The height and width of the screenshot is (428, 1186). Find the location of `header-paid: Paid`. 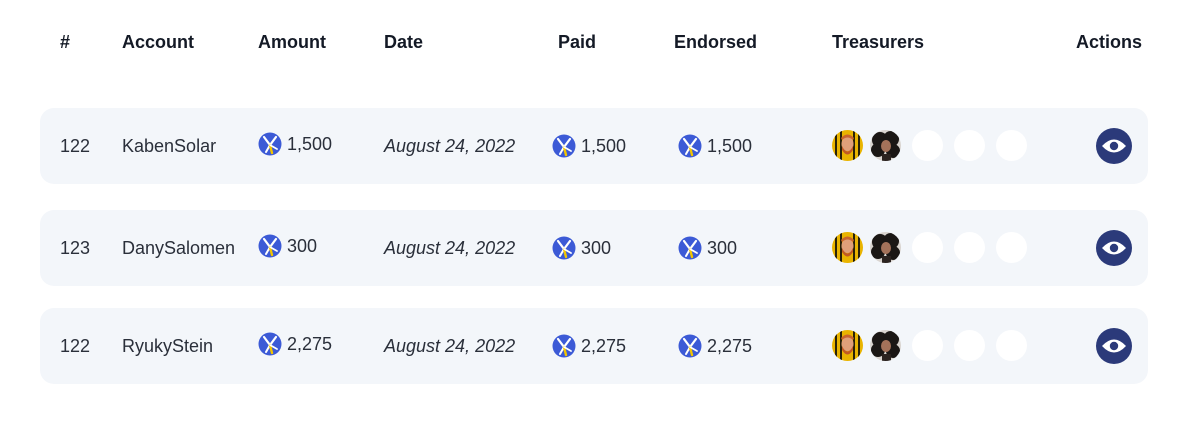

header-paid: Paid is located at coordinates (577, 42).